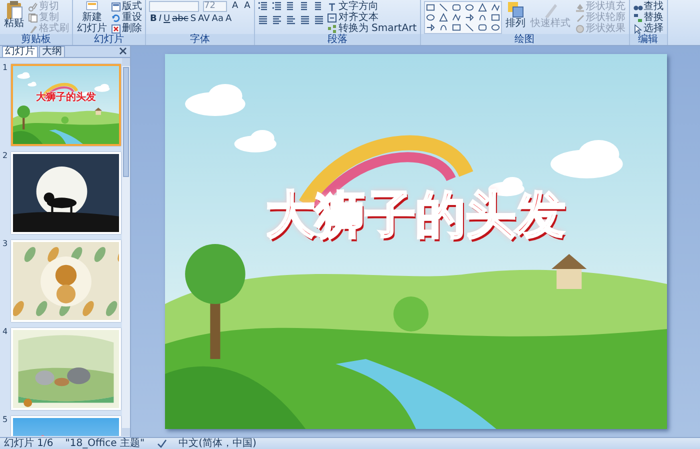 This screenshot has width=700, height=449. I want to click on ribbon-button: 版式, so click(126, 6).